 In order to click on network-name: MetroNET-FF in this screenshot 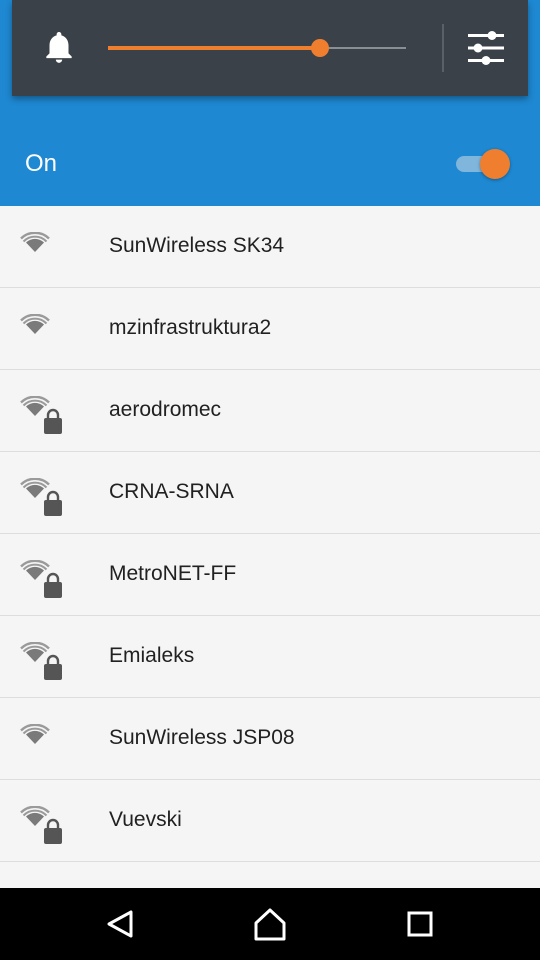, I will do `click(173, 573)`.